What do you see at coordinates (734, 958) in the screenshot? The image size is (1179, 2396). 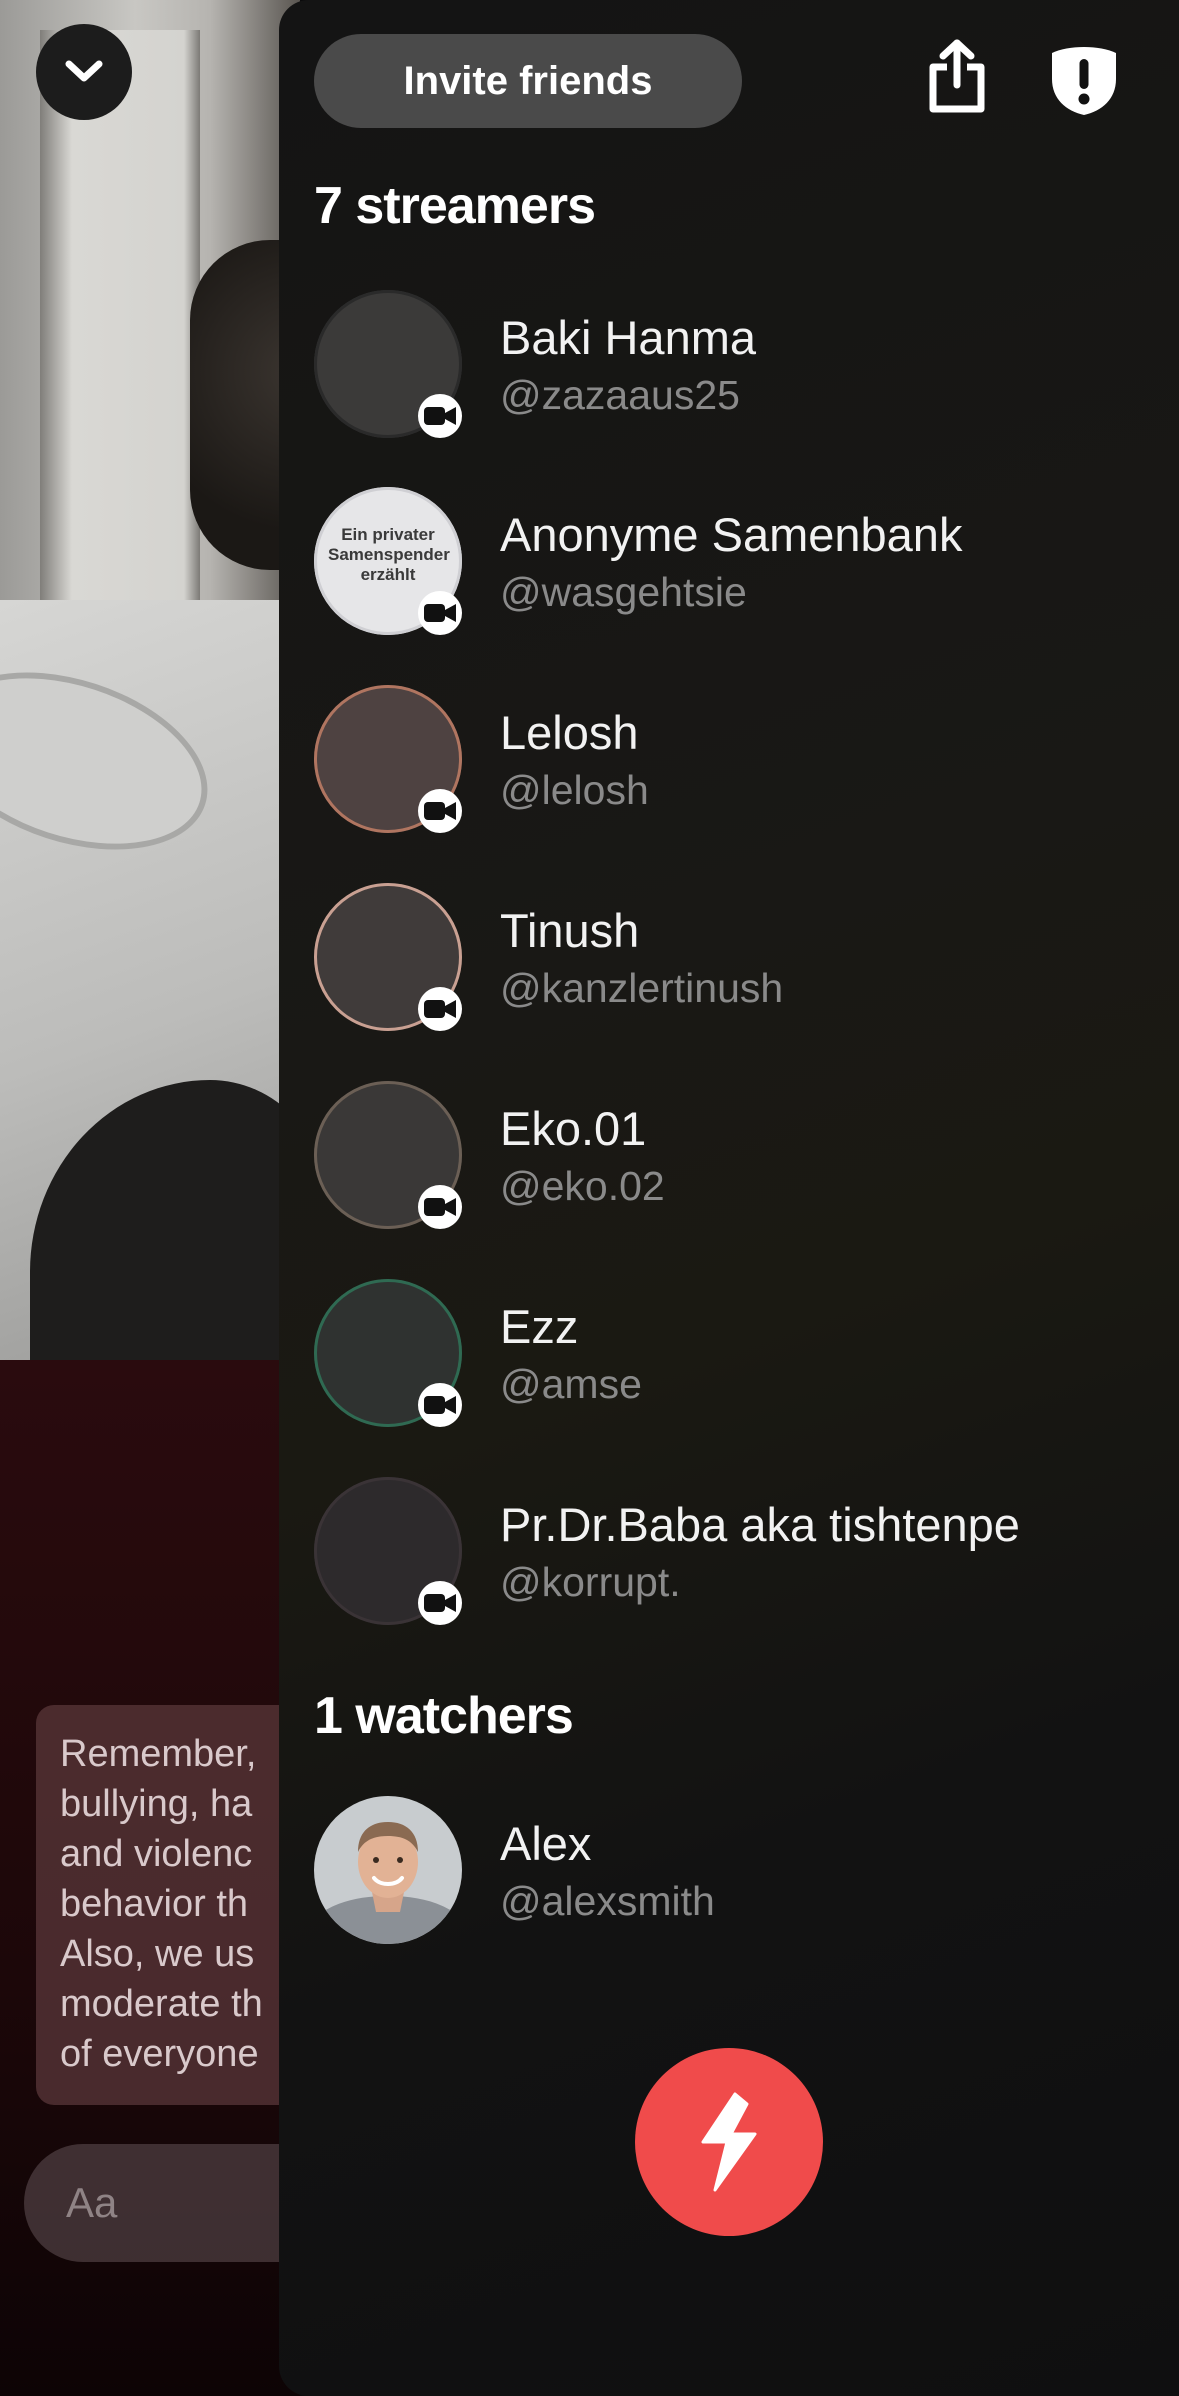 I see `streamer-row: Tinush @kanzlertinush` at bounding box center [734, 958].